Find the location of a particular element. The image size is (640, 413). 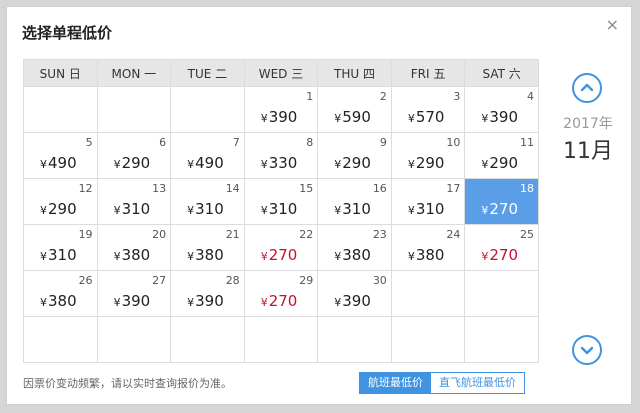

day-number: 25 is located at coordinates (527, 234).